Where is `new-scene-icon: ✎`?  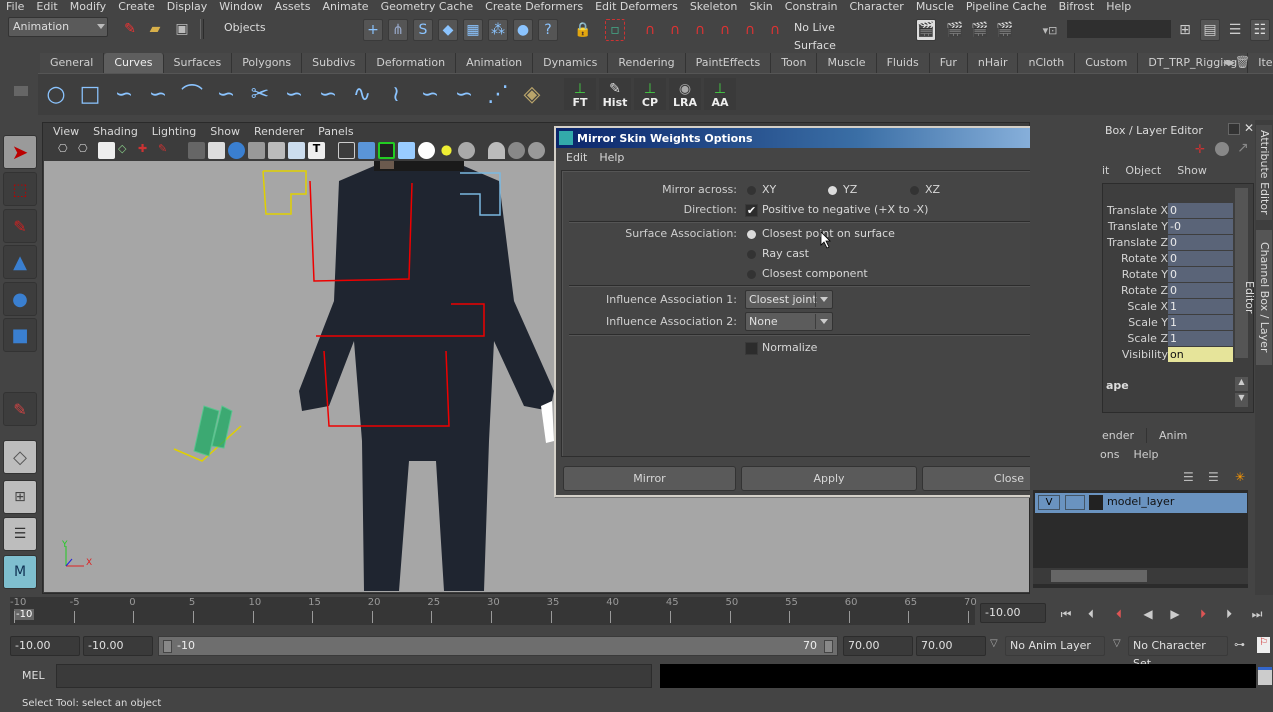
new-scene-icon: ✎ is located at coordinates (130, 29).